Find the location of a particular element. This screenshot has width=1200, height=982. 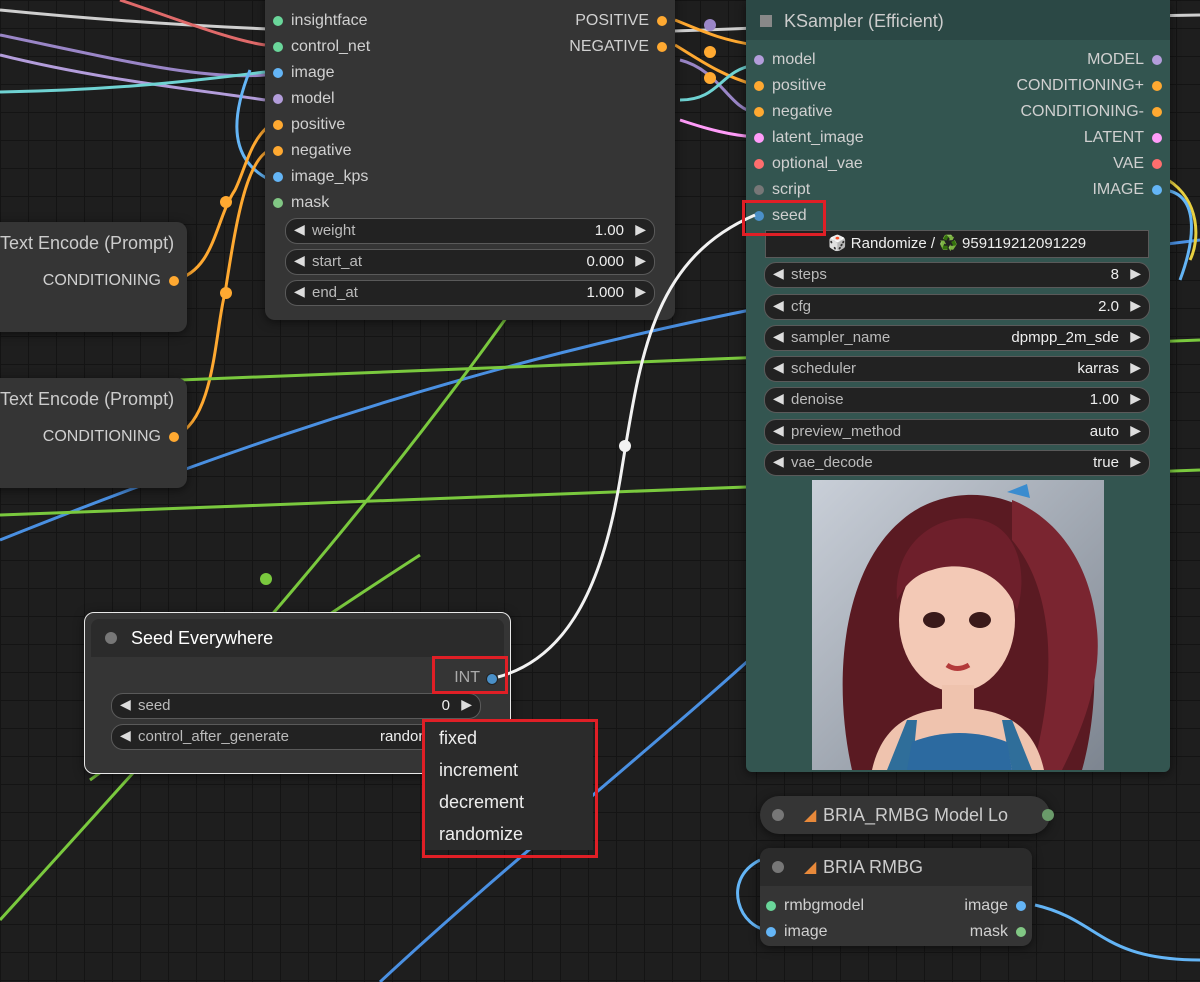

text-encode-node-2: Text Encode (Prompt) CONDITIONING is located at coordinates (93, 433).